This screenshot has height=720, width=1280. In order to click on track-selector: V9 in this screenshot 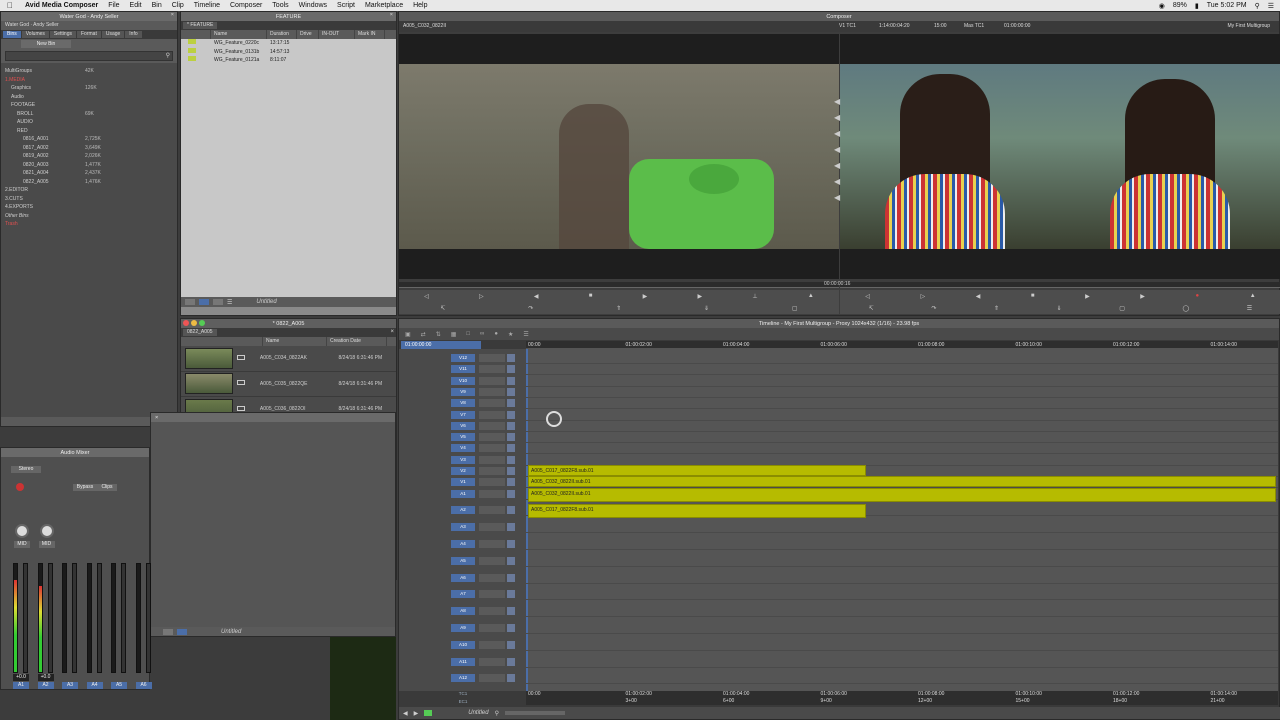, I will do `click(463, 391)`.